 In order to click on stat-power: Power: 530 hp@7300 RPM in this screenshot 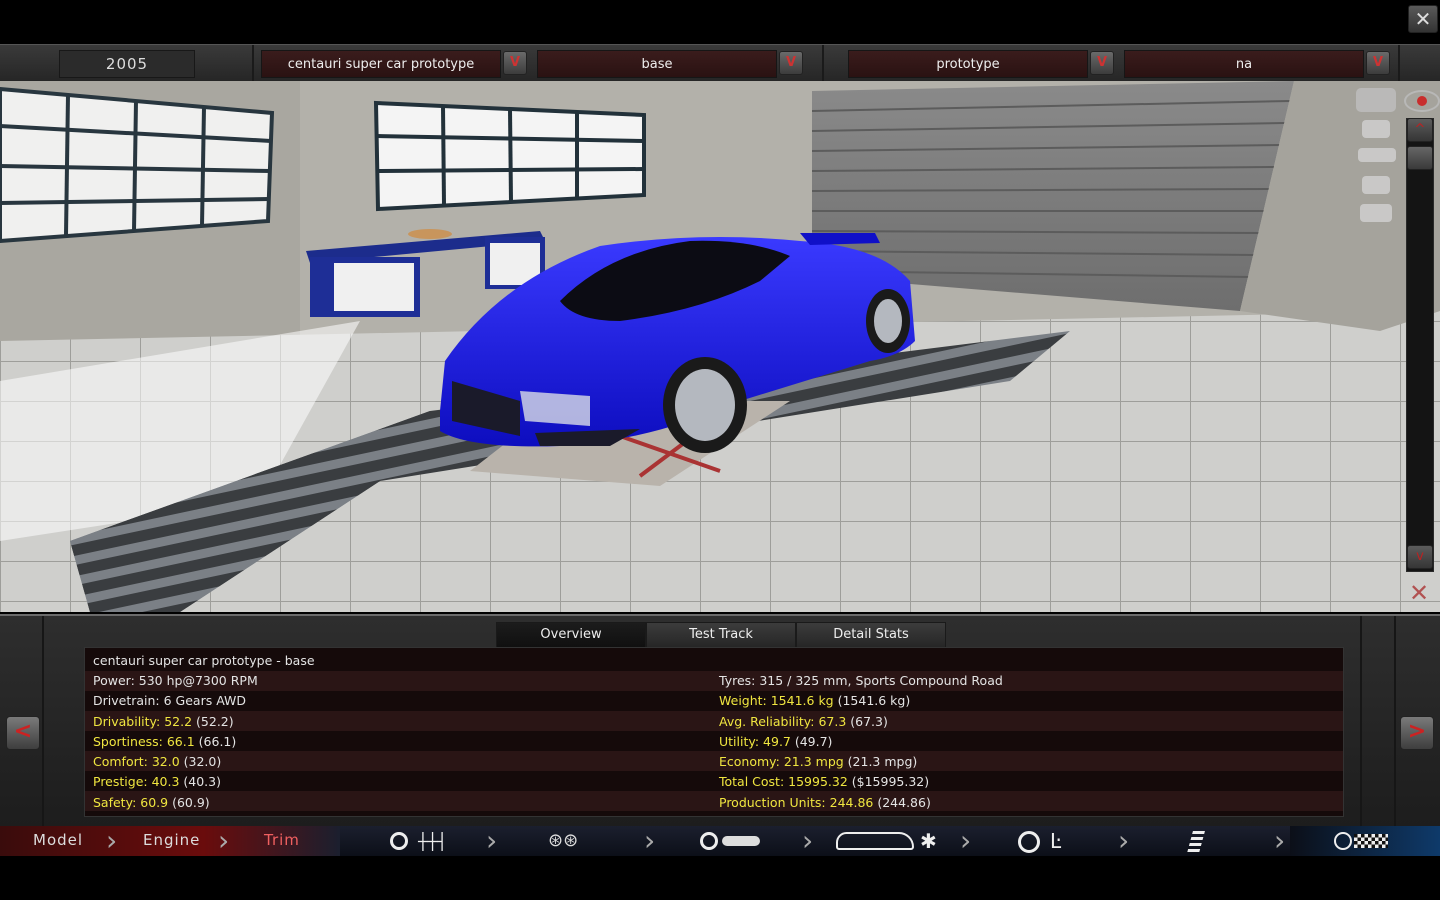, I will do `click(175, 680)`.